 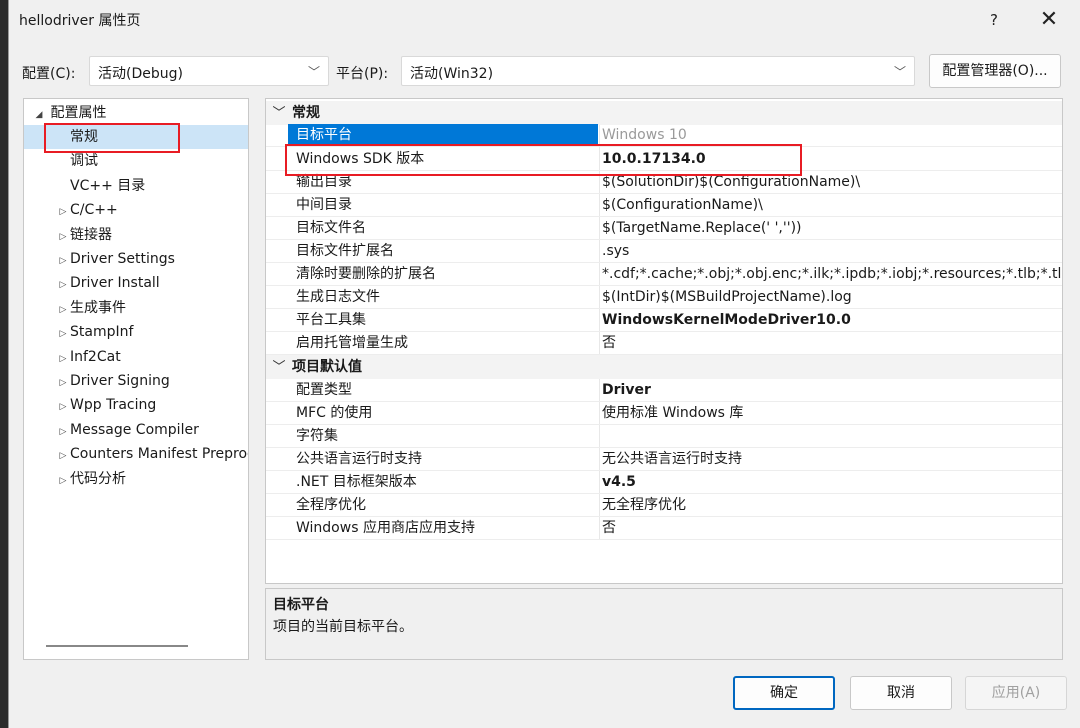 I want to click on tree-item-label: Driver Install, so click(x=115, y=283).